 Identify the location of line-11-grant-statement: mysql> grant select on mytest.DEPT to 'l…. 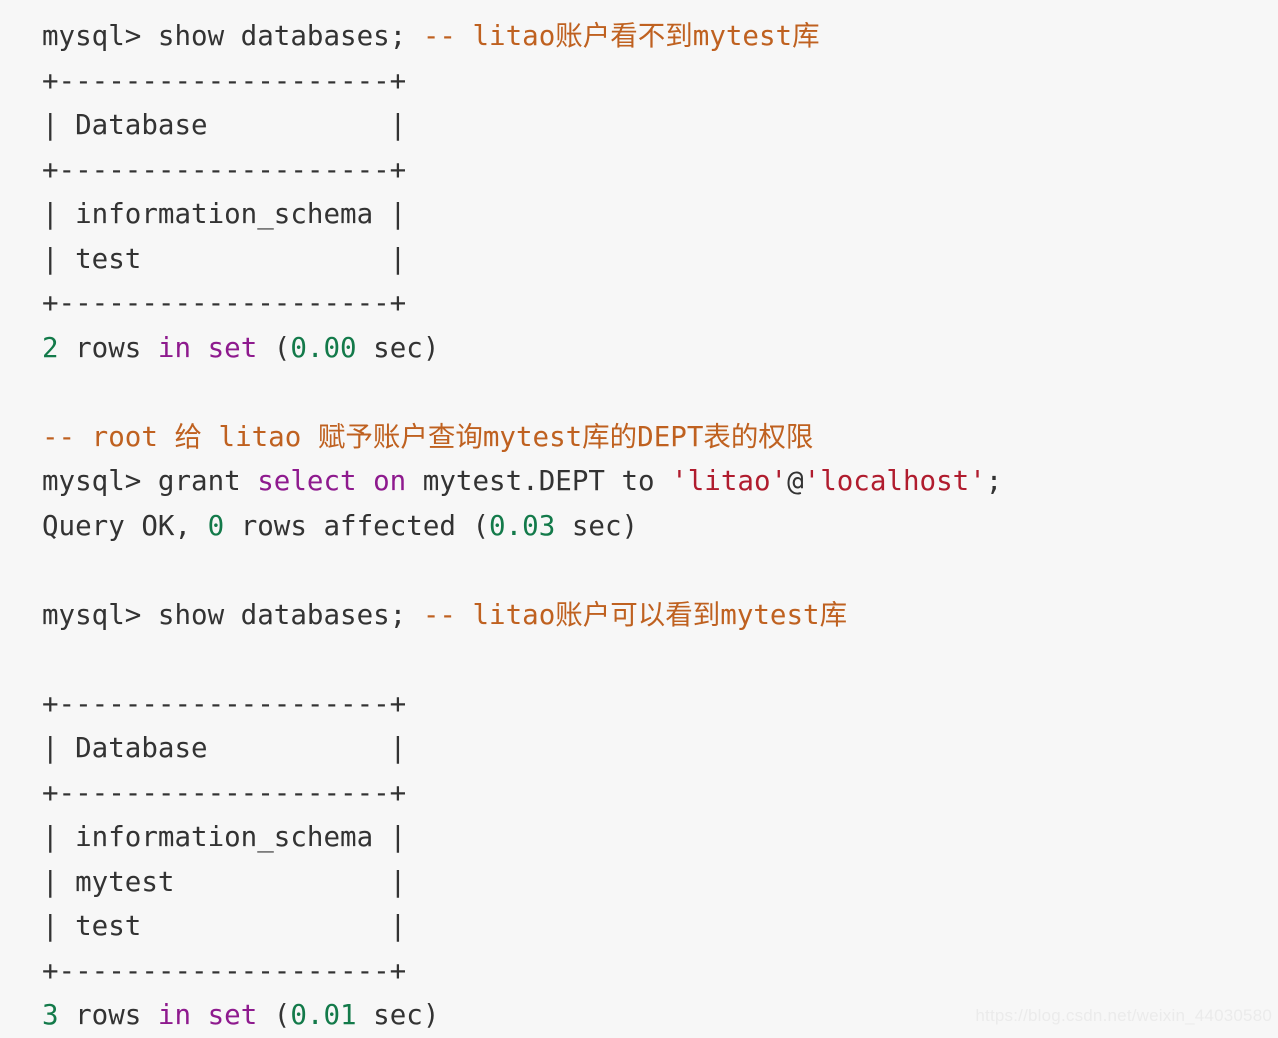
(660, 481).